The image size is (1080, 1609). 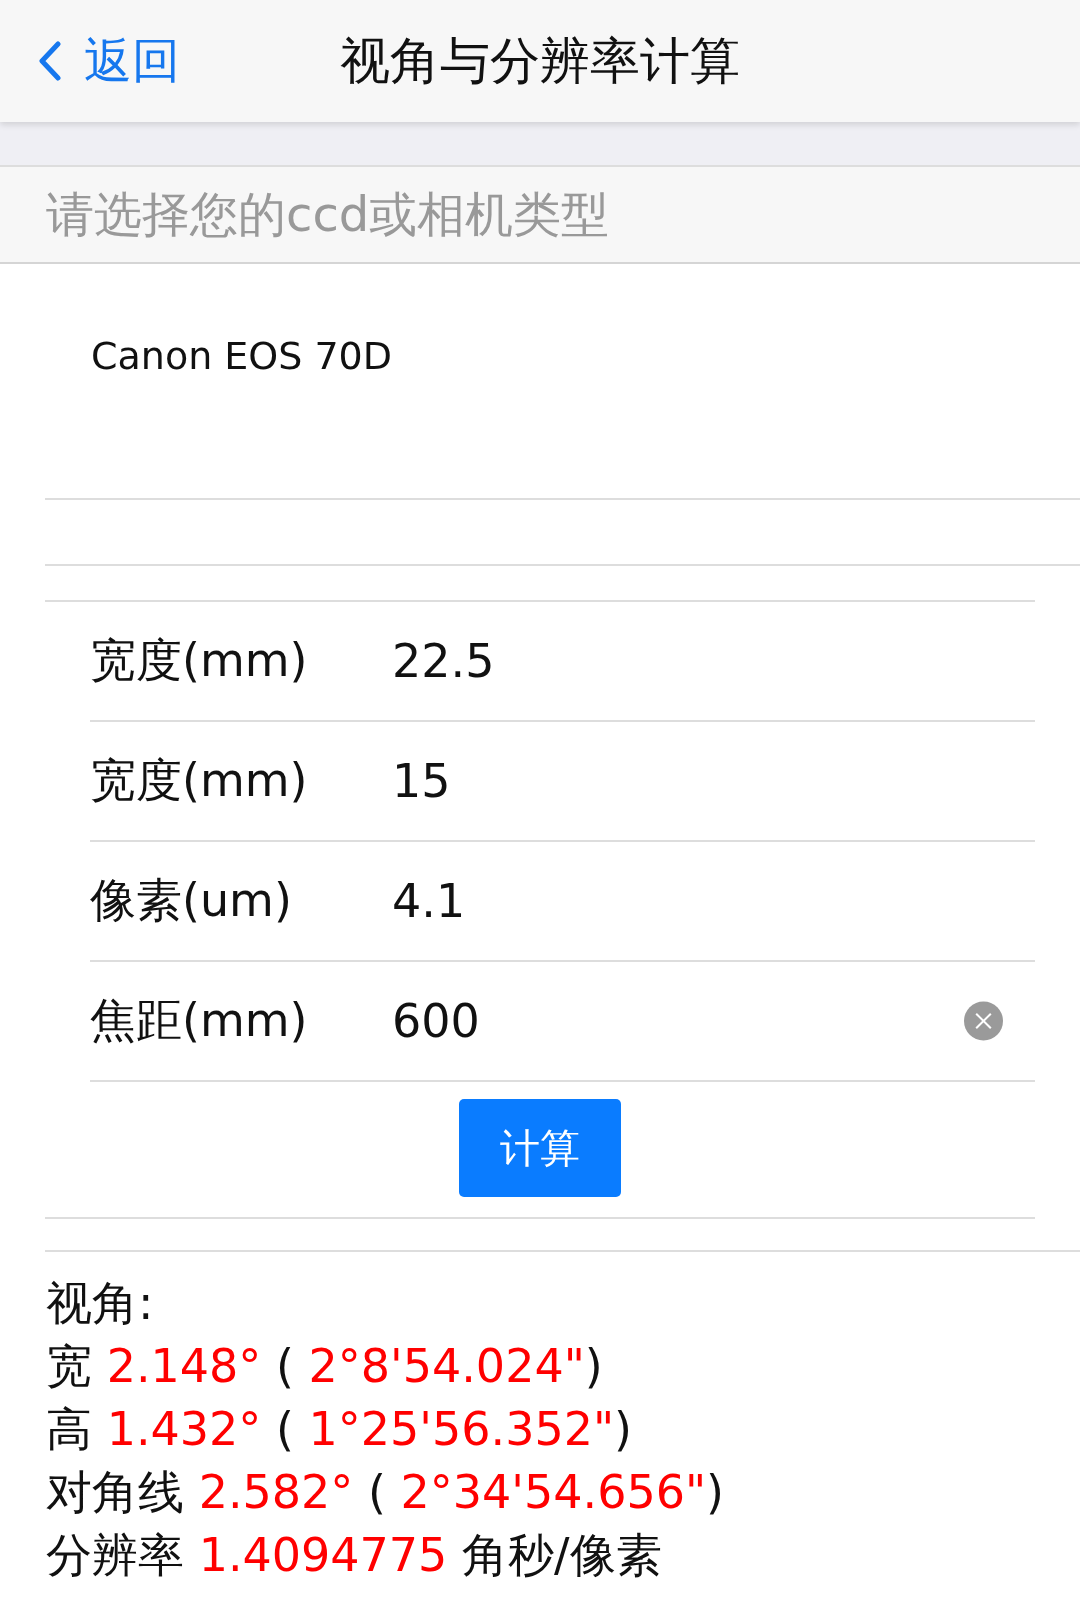 I want to click on input-field: 22.5, so click(x=713, y=661).